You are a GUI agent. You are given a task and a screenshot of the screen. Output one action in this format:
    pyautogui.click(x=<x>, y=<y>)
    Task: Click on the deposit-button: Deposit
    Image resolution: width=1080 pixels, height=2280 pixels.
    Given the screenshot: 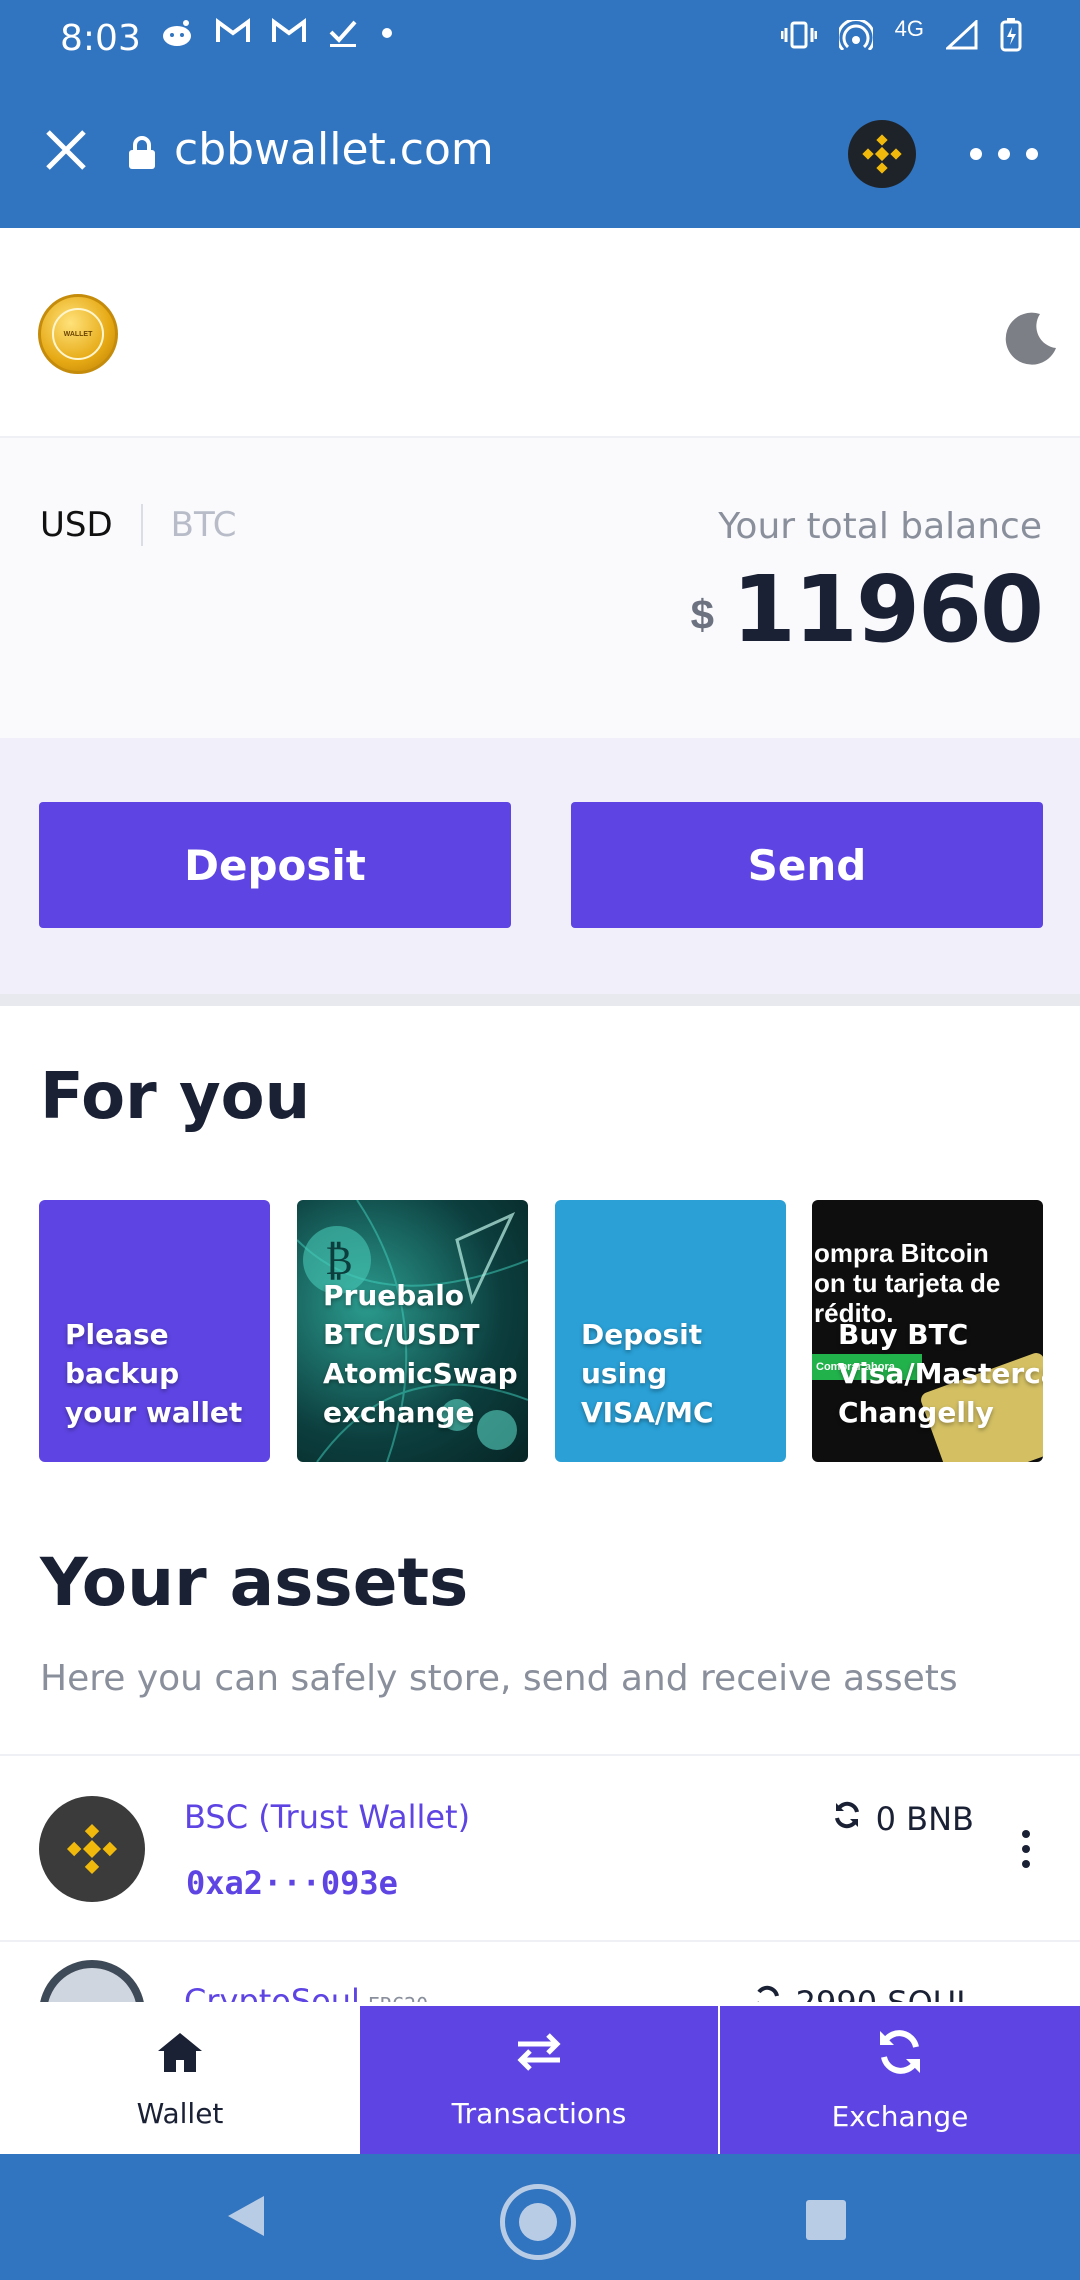 What is the action you would take?
    pyautogui.click(x=275, y=865)
    